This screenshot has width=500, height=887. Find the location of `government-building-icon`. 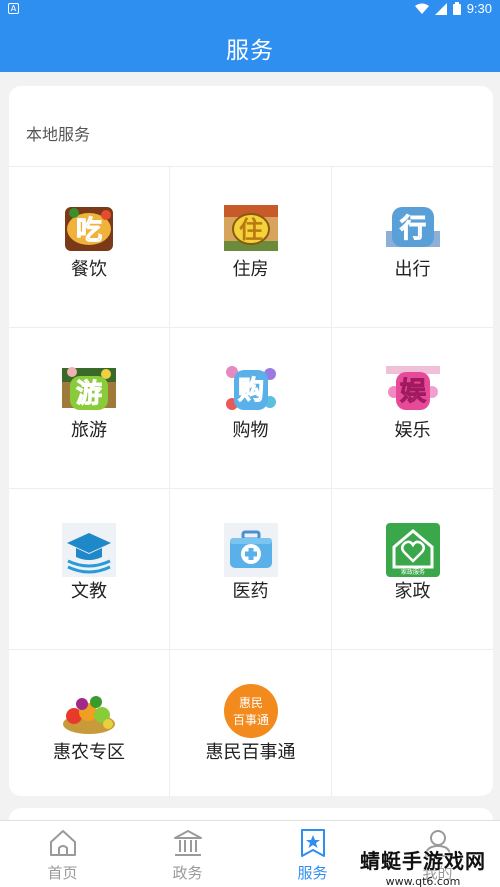

government-building-icon is located at coordinates (187, 843).